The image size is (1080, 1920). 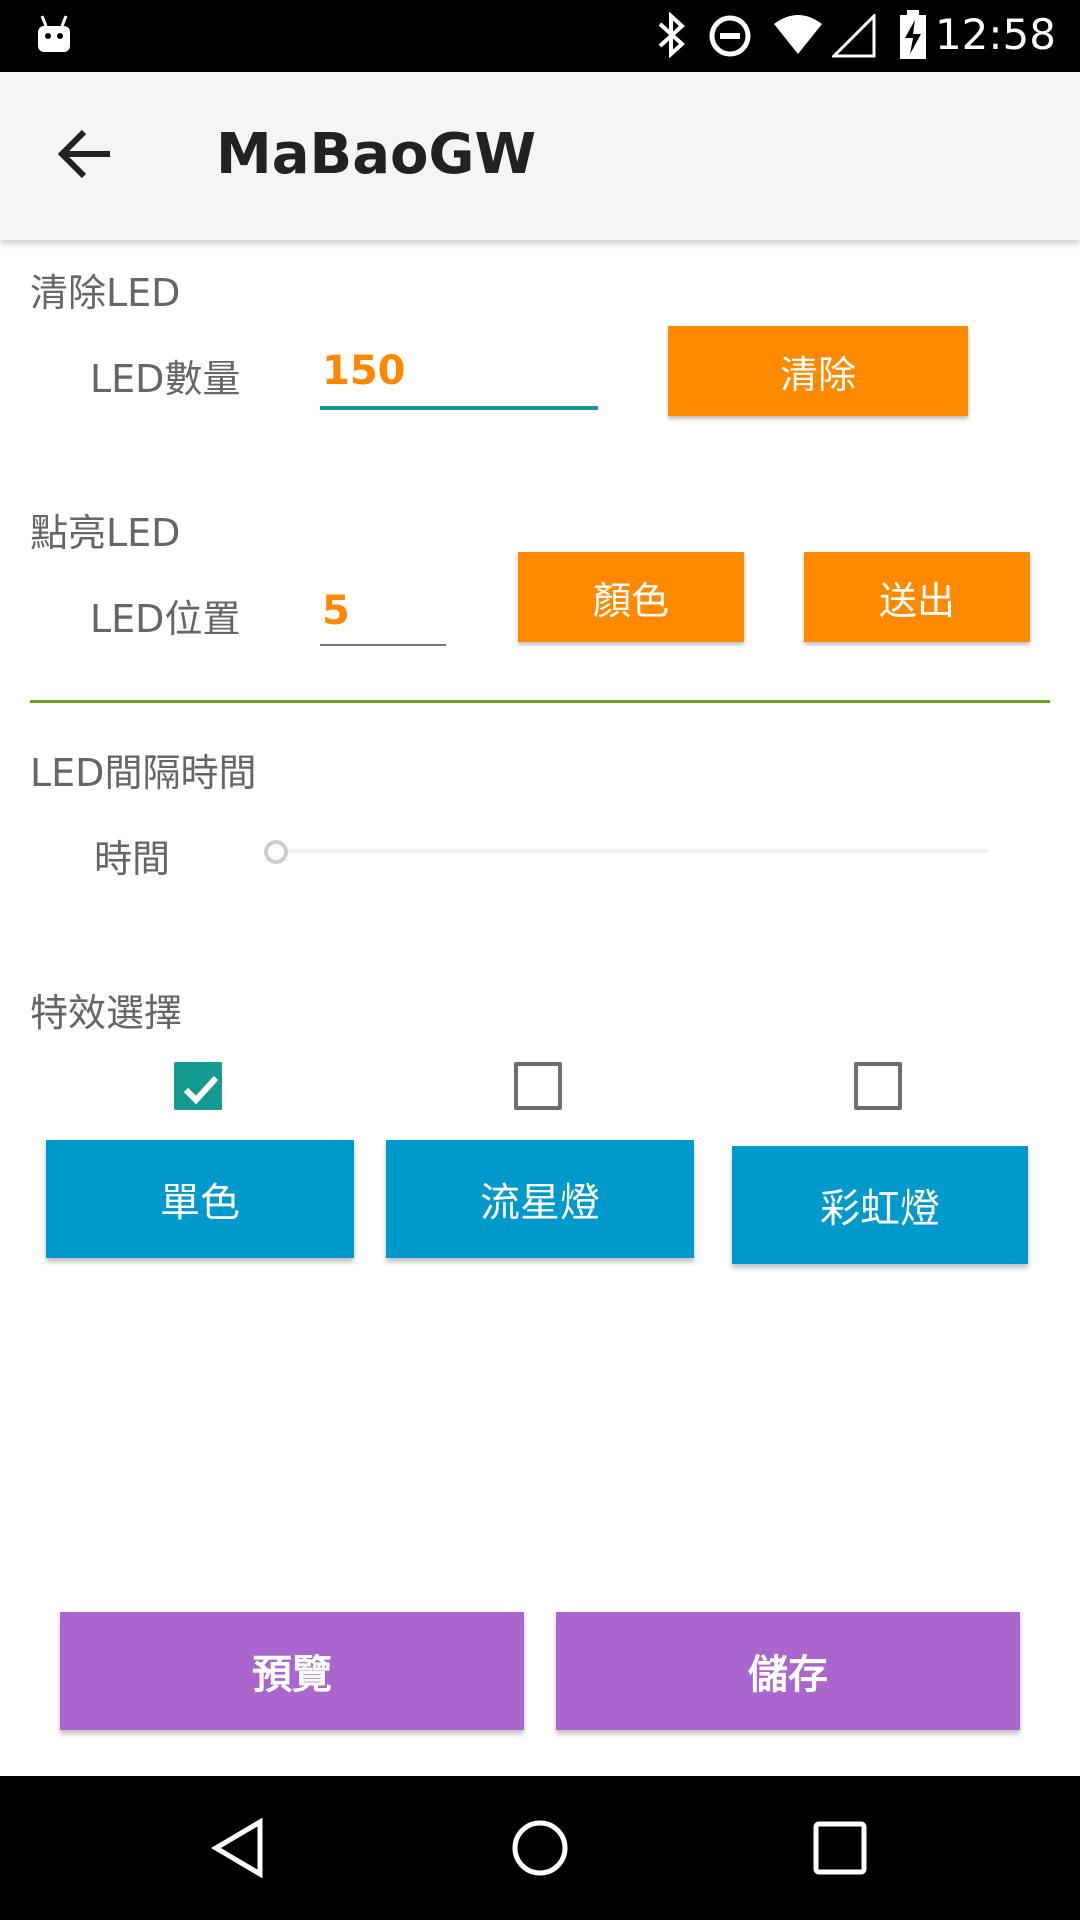 What do you see at coordinates (540, 1199) in the screenshot?
I see `meteor-button: 流星燈` at bounding box center [540, 1199].